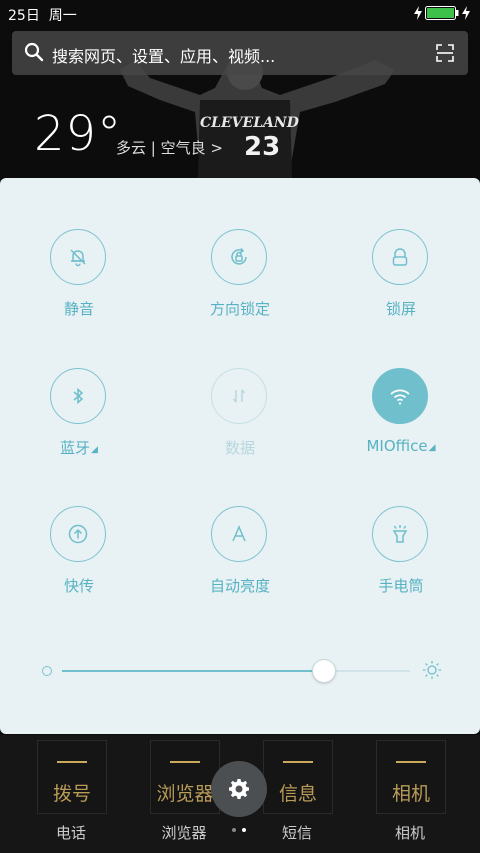  I want to click on wifi-icon, so click(400, 397).